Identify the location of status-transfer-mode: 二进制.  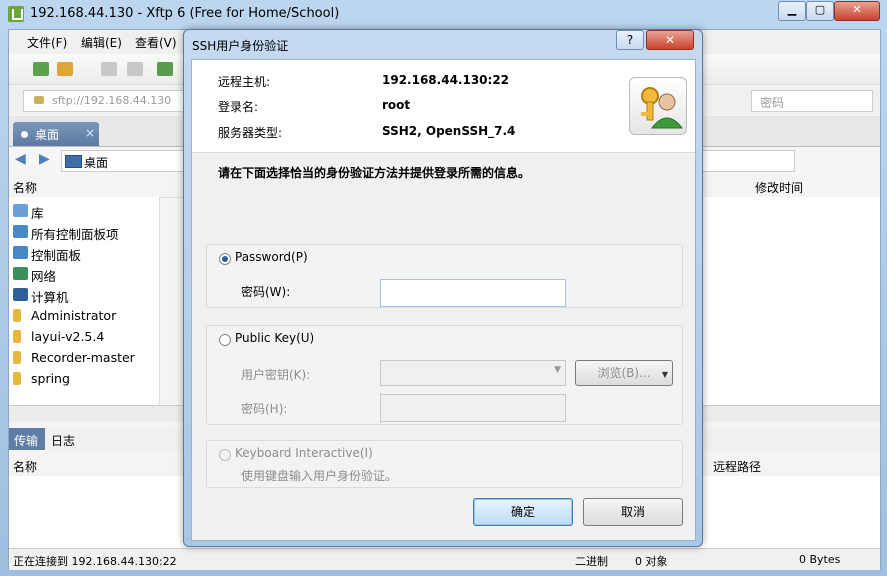
(591, 561).